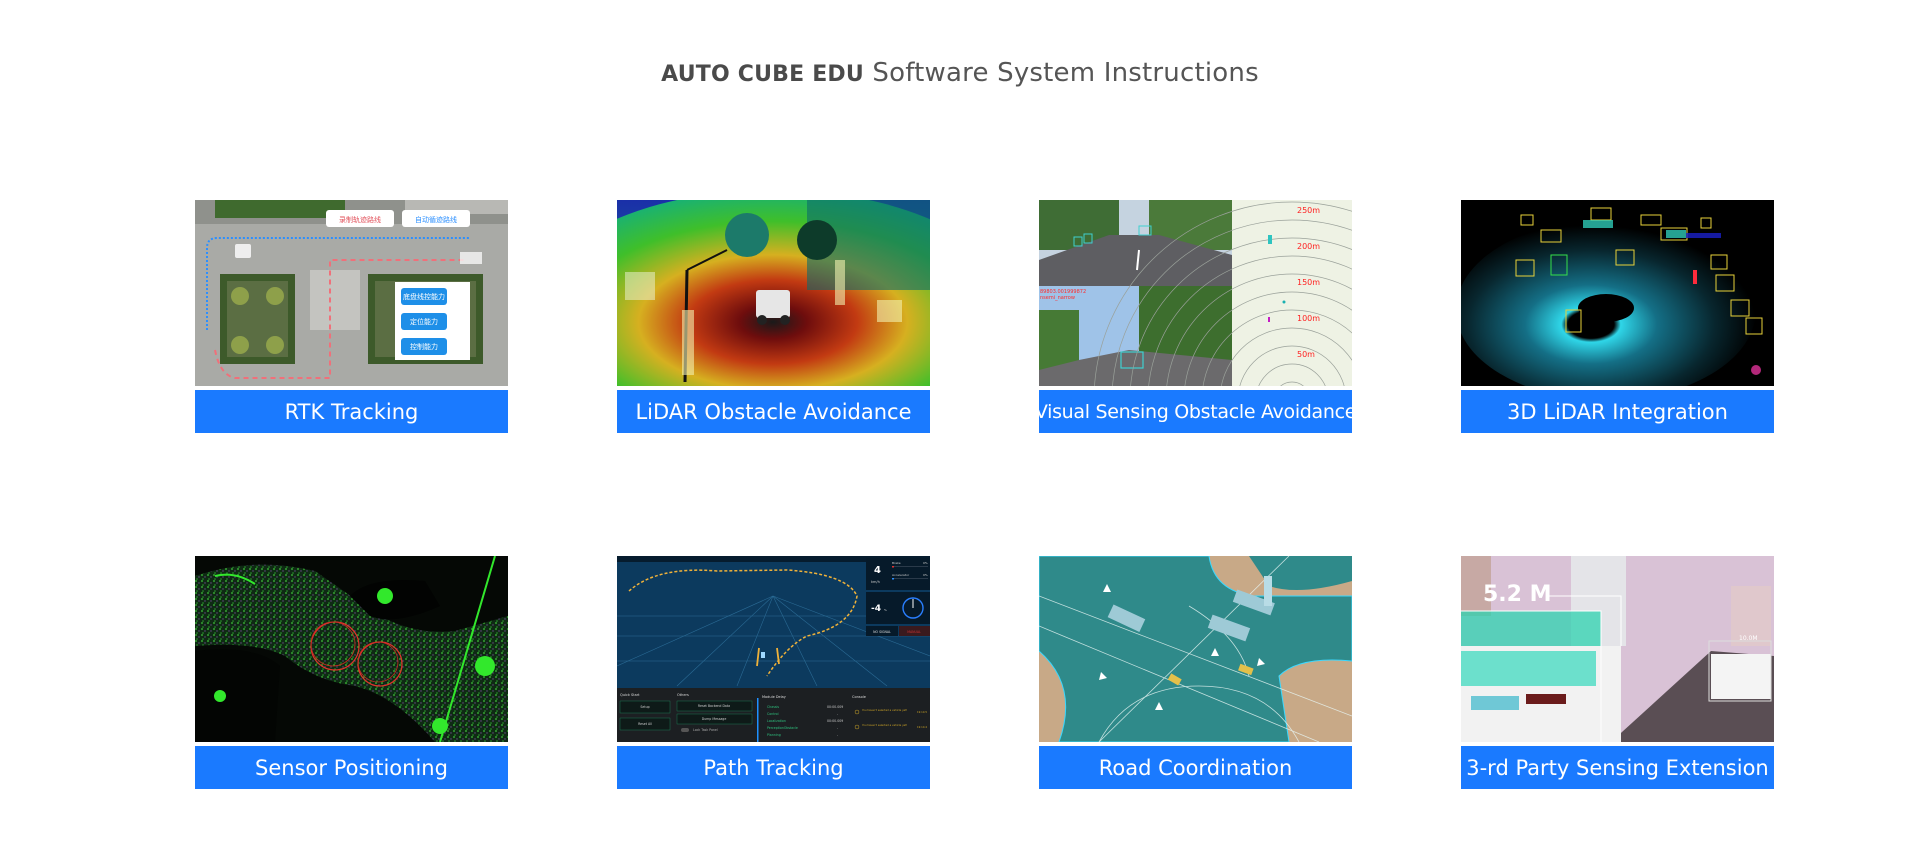  I want to click on svg-text: Brake, so click(896, 563).